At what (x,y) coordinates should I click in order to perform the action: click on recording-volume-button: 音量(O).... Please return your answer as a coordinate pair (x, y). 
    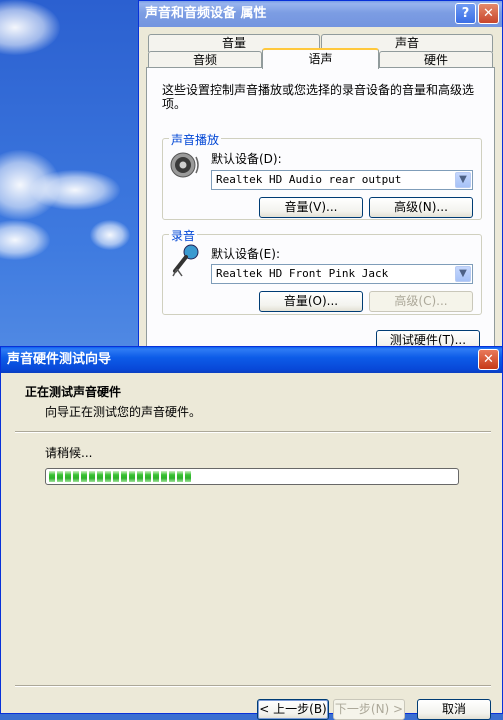
    Looking at the image, I should click on (311, 301).